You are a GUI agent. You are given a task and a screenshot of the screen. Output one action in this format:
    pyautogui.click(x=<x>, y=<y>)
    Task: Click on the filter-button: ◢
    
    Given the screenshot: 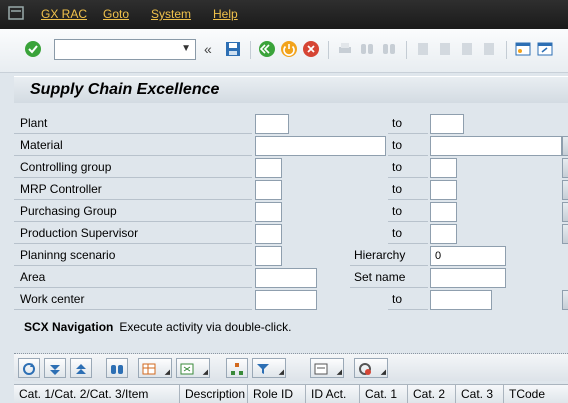 What is the action you would take?
    pyautogui.click(x=269, y=368)
    